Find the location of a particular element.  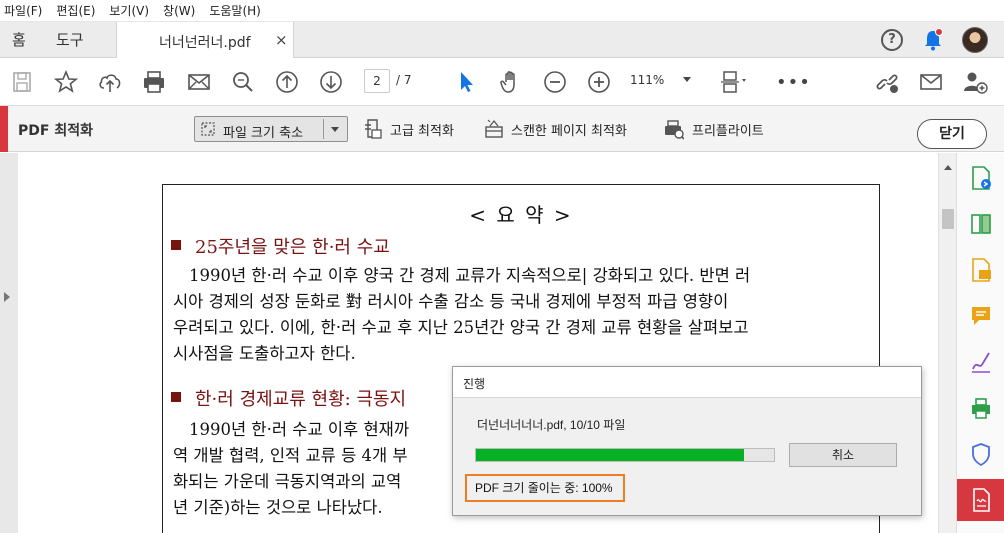

progress-bar is located at coordinates (625, 455).